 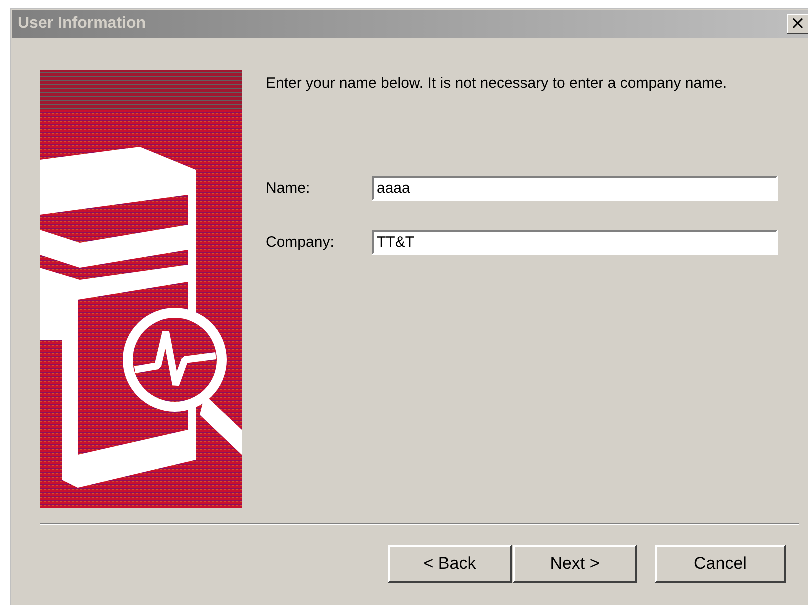 What do you see at coordinates (289, 188) in the screenshot?
I see `field-label: Name:` at bounding box center [289, 188].